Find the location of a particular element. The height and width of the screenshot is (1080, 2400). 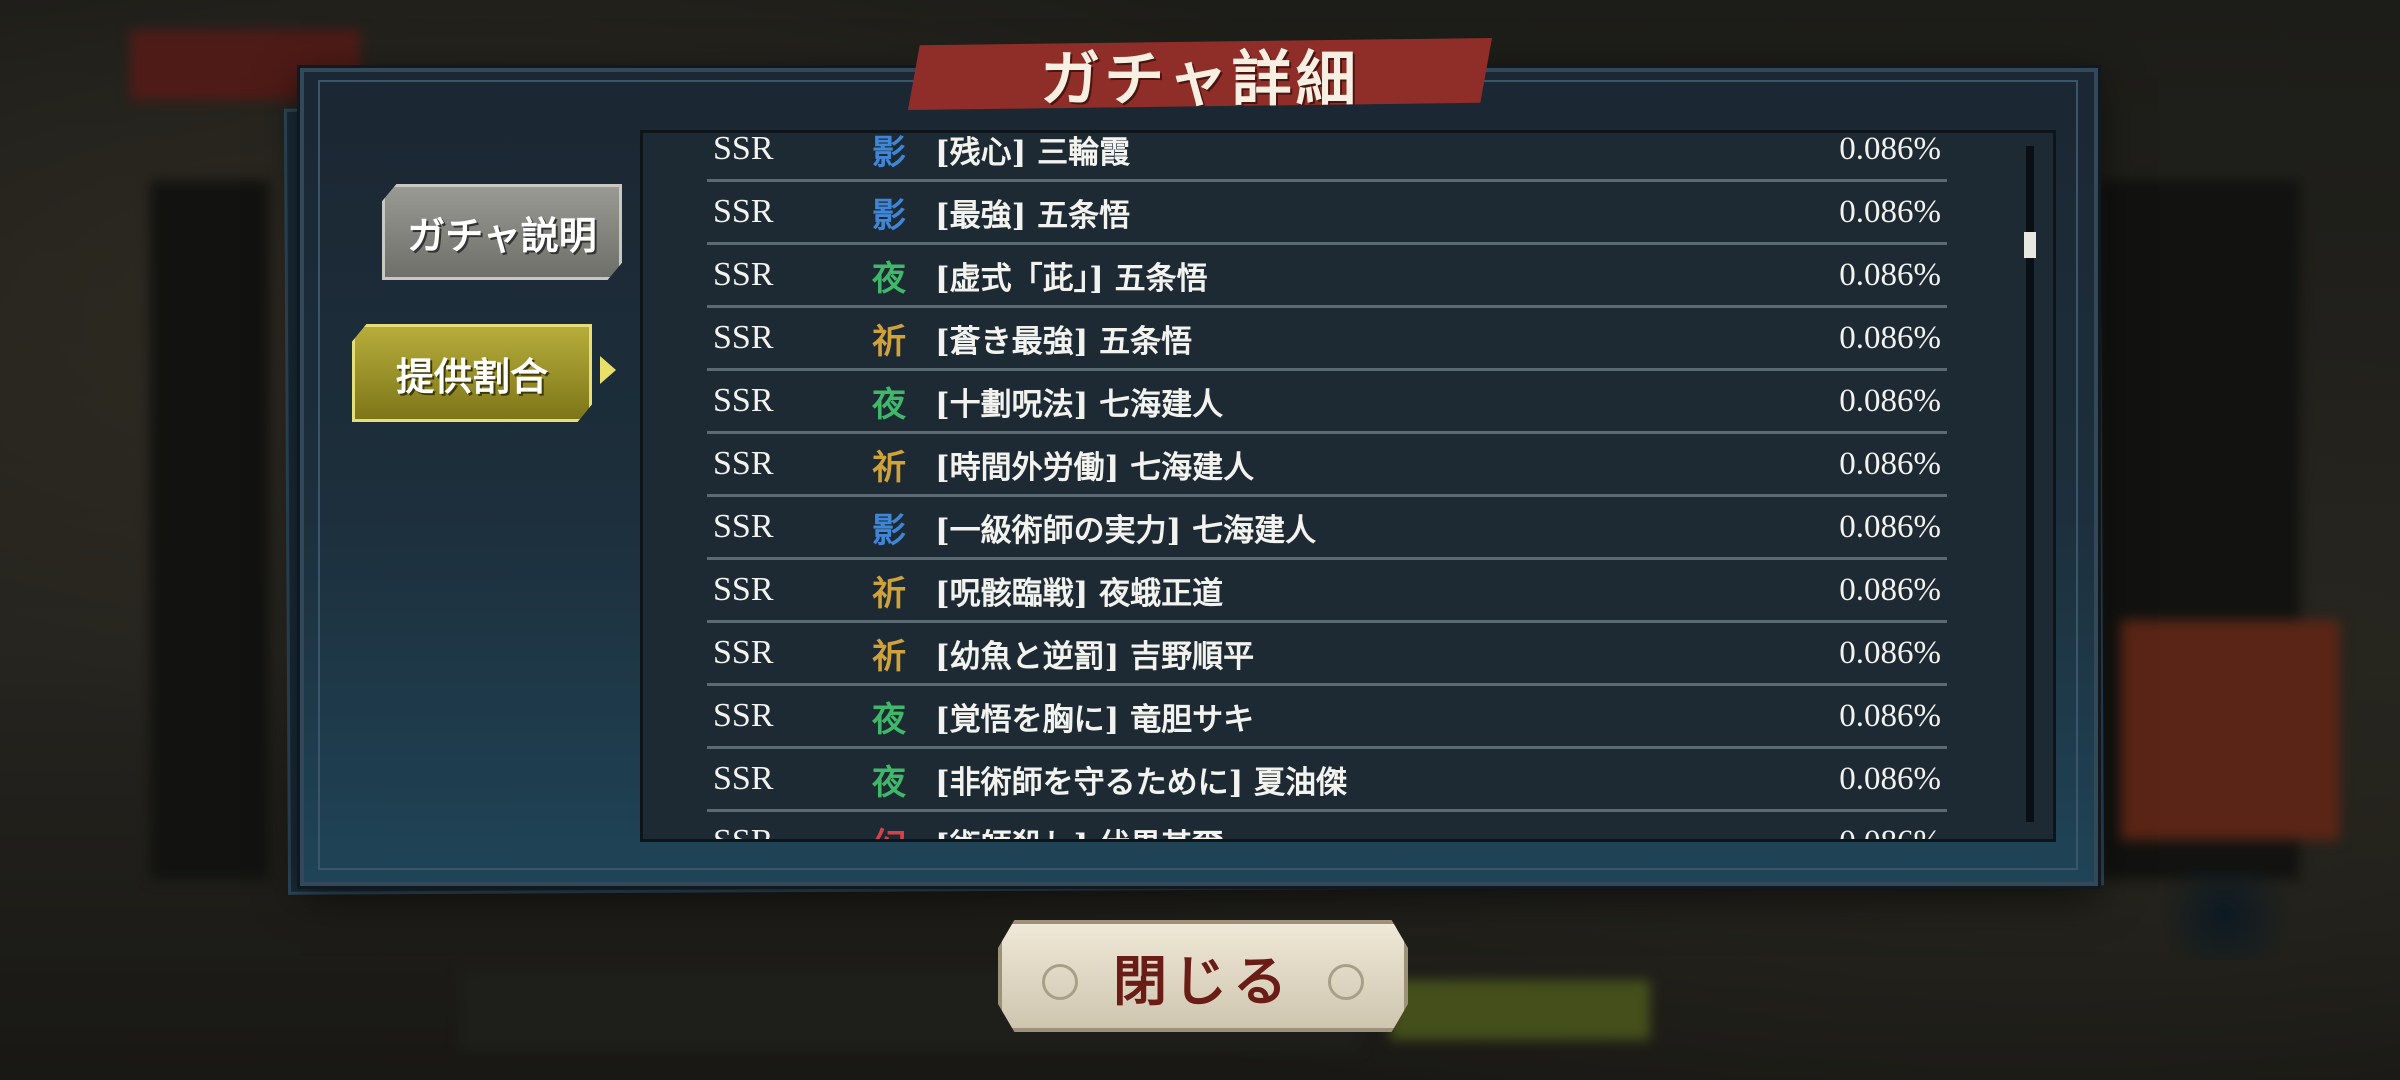

rate-row: SSR 幻 [術師殺し] 伏黒甚爾 0.086% is located at coordinates (1327, 827).